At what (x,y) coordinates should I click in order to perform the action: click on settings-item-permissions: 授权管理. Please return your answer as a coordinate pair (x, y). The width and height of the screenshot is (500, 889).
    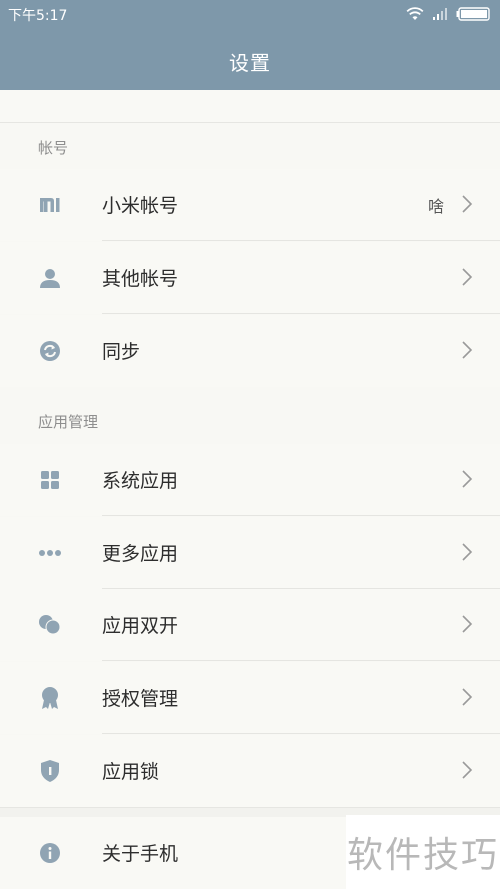
    Looking at the image, I should click on (250, 698).